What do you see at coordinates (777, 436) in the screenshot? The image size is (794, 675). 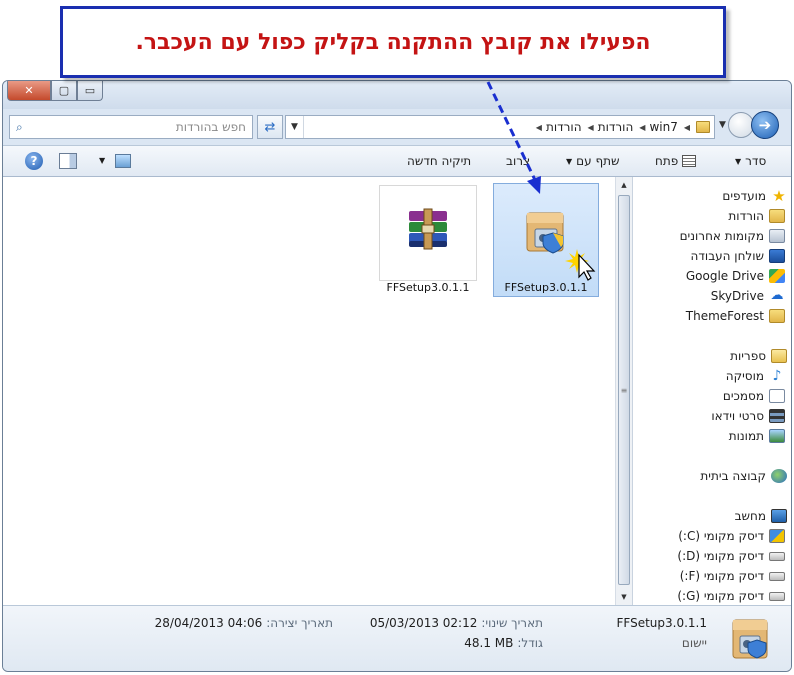 I see `picture-icon` at bounding box center [777, 436].